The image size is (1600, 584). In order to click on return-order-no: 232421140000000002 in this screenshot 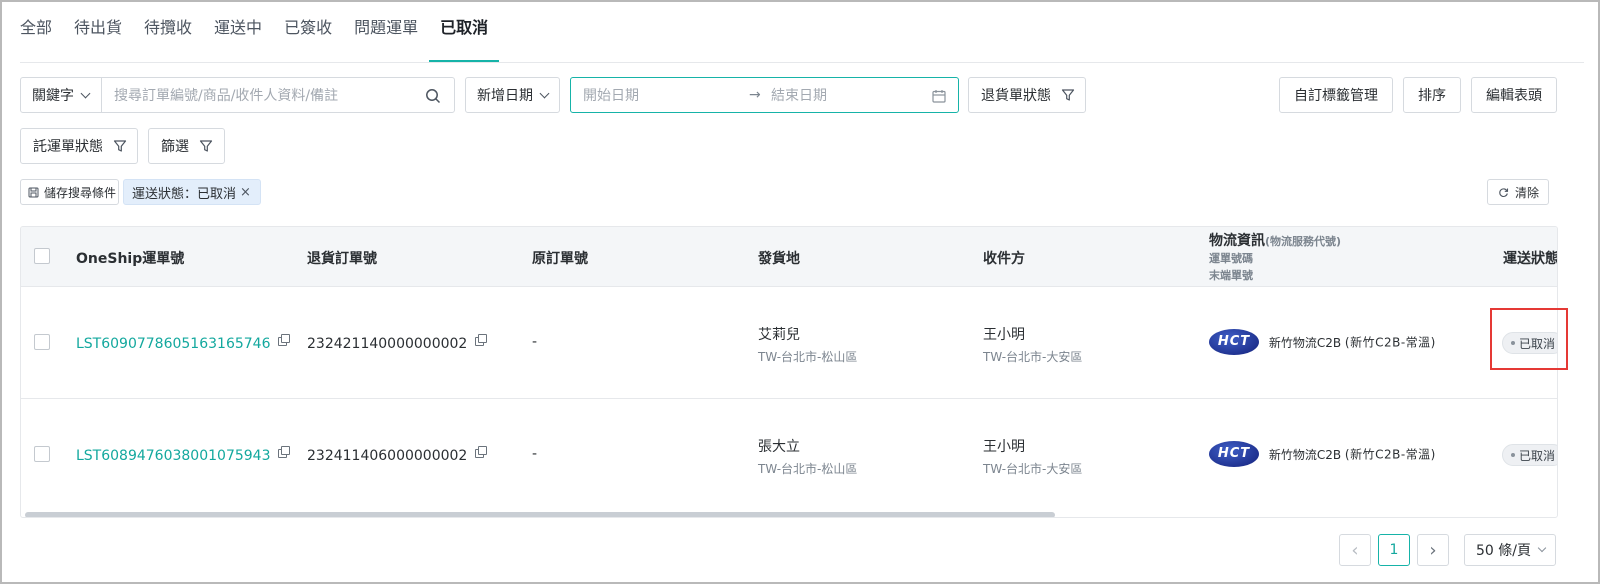, I will do `click(387, 344)`.